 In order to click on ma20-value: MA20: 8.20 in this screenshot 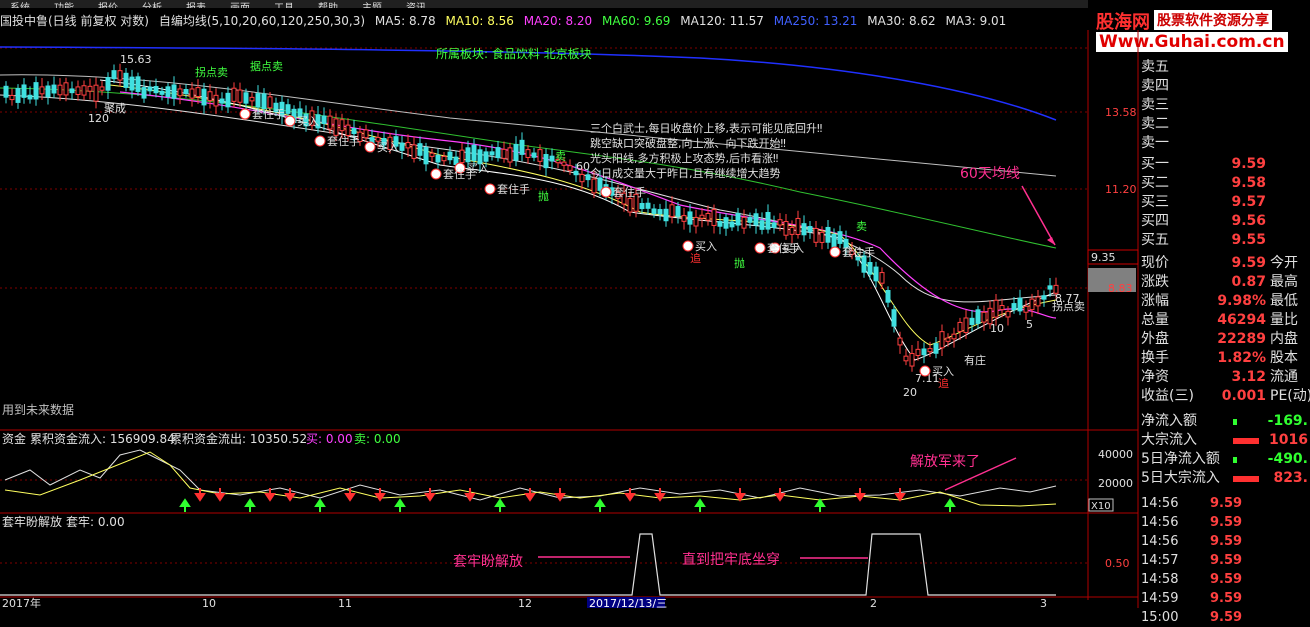, I will do `click(558, 21)`.